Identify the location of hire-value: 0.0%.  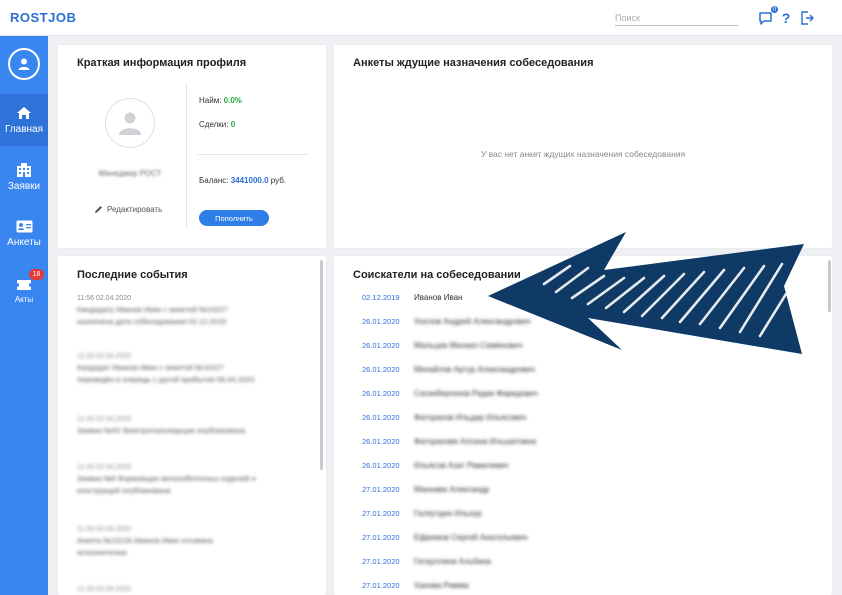
(232, 100).